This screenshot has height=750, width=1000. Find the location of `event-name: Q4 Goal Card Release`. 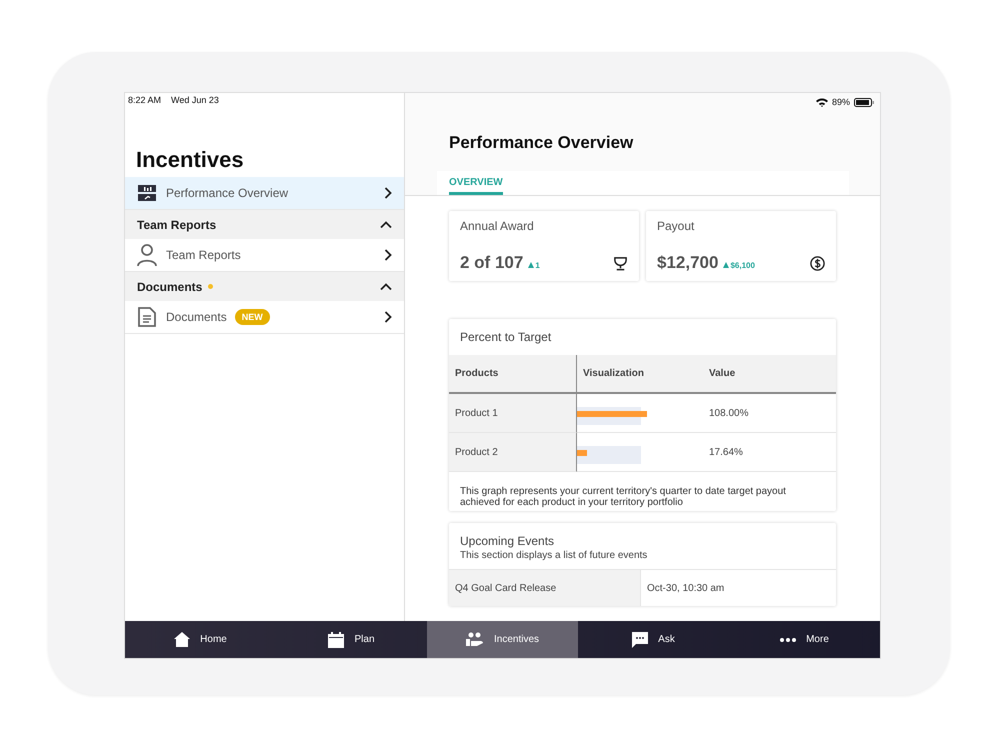

event-name: Q4 Goal Card Release is located at coordinates (545, 588).